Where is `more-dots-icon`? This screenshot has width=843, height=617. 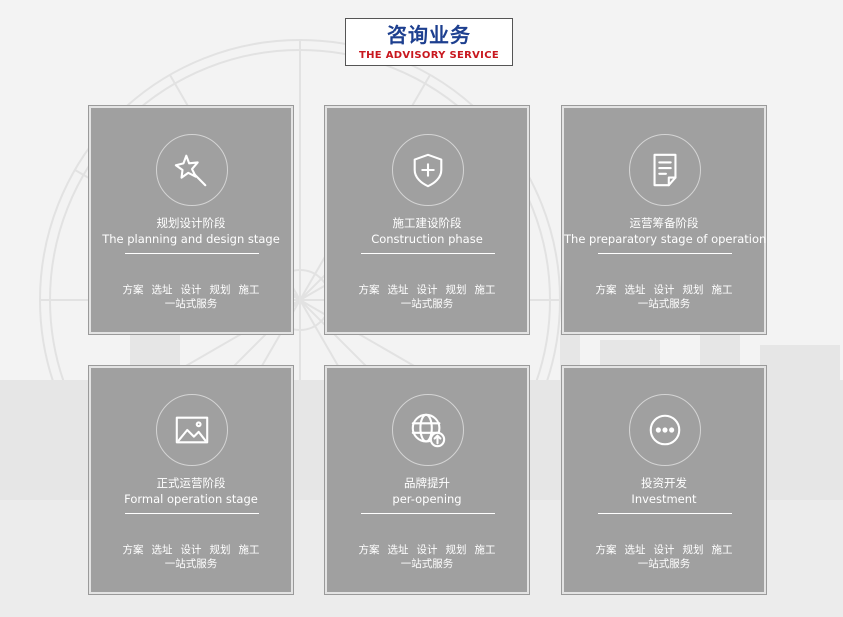 more-dots-icon is located at coordinates (665, 430).